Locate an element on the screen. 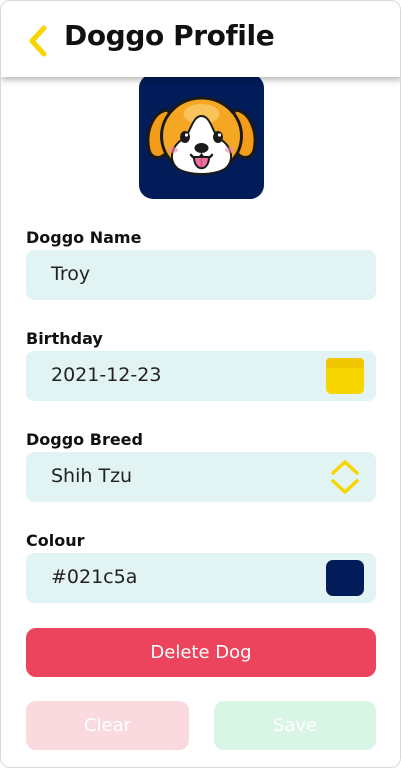 This screenshot has height=768, width=401. dog-avatar is located at coordinates (201, 136).